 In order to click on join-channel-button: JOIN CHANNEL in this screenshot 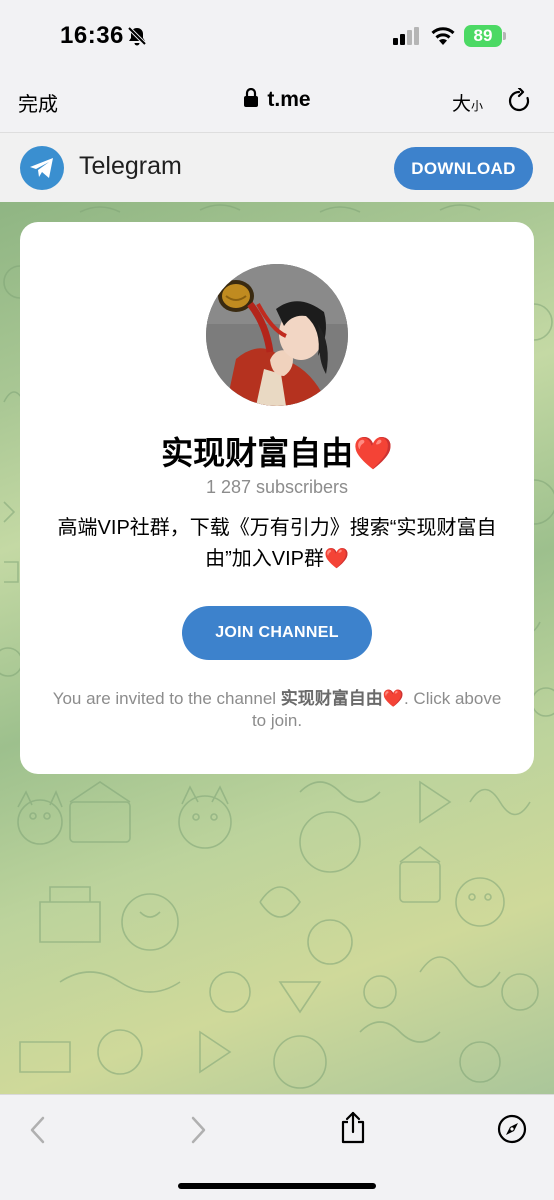, I will do `click(277, 633)`.